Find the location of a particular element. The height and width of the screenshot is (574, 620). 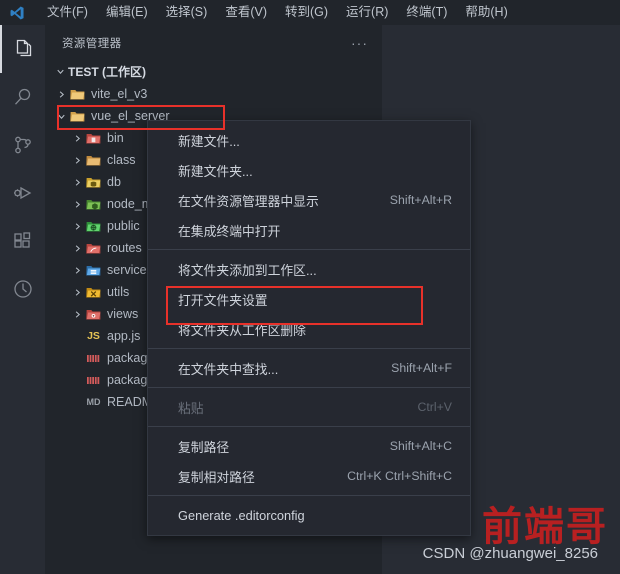

clock-icon is located at coordinates (23, 289).